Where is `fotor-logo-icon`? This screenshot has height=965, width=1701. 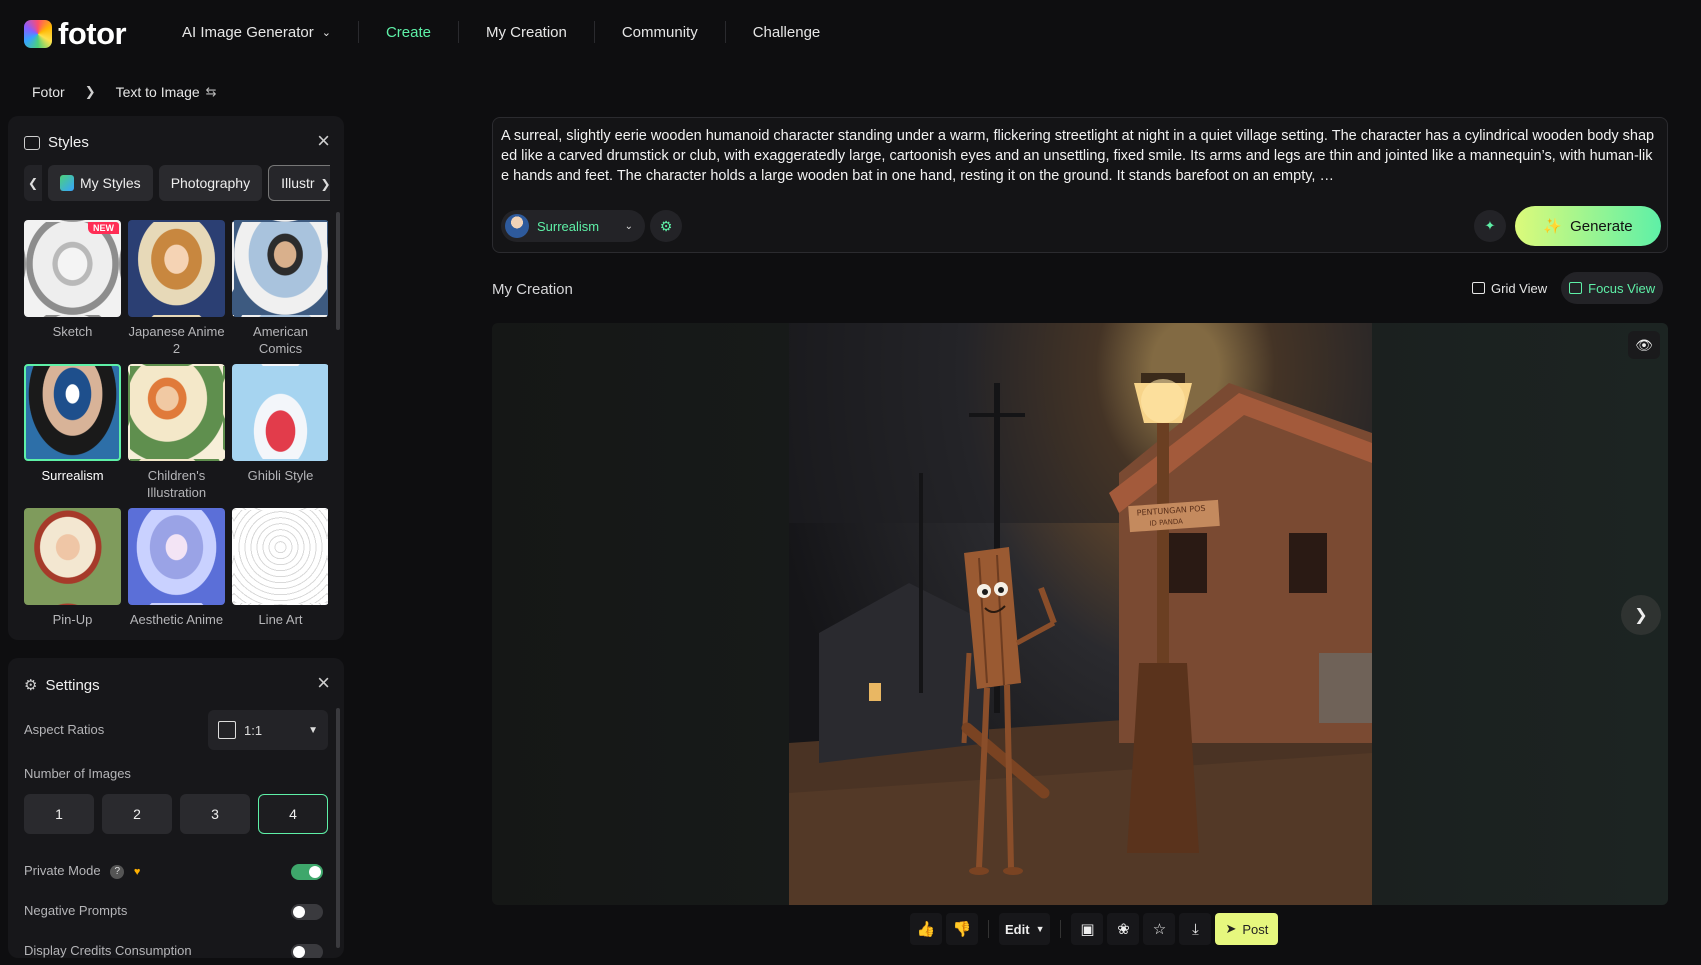
fotor-logo-icon is located at coordinates (38, 34).